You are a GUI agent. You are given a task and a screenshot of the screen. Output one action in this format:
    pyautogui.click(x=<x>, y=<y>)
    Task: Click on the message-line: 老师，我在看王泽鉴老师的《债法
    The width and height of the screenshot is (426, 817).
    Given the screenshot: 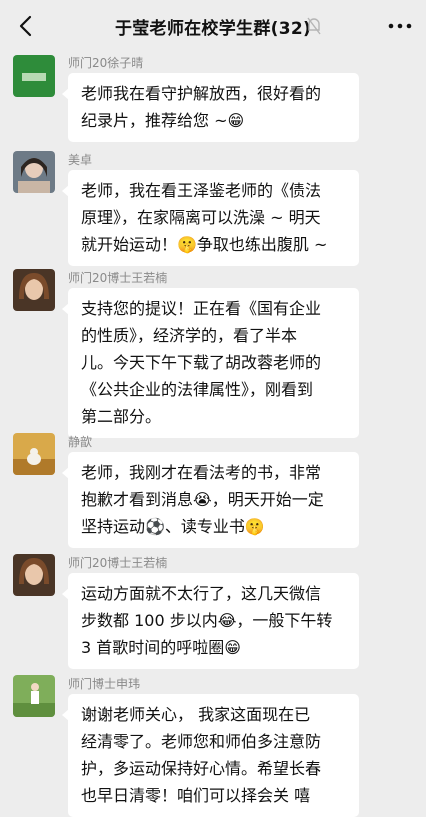 What is the action you would take?
    pyautogui.click(x=201, y=190)
    